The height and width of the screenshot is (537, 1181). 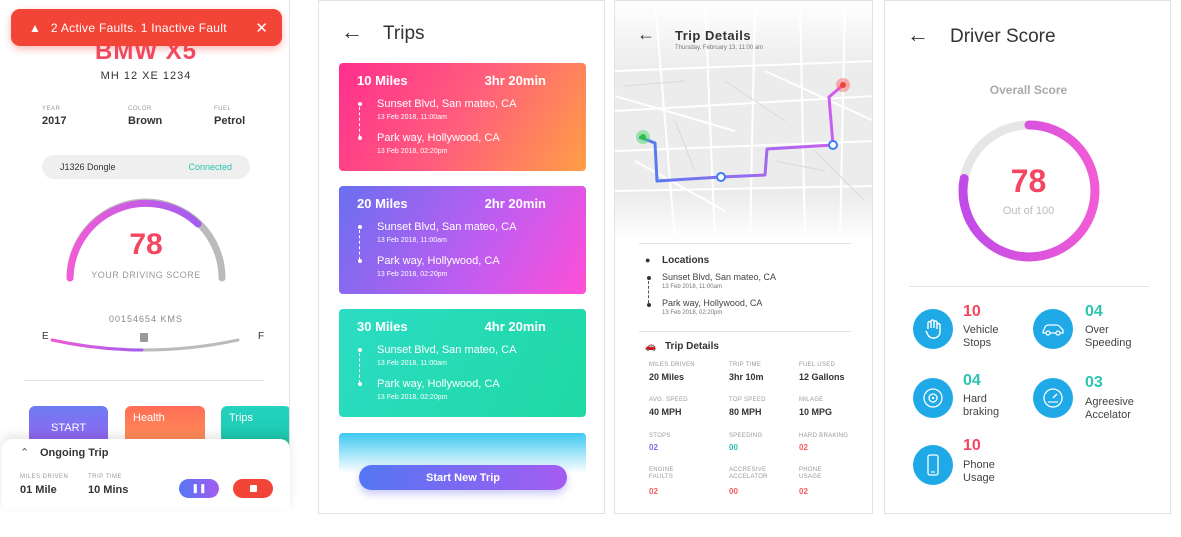 I want to click on stat-label: TRIP TIME, so click(x=745, y=365).